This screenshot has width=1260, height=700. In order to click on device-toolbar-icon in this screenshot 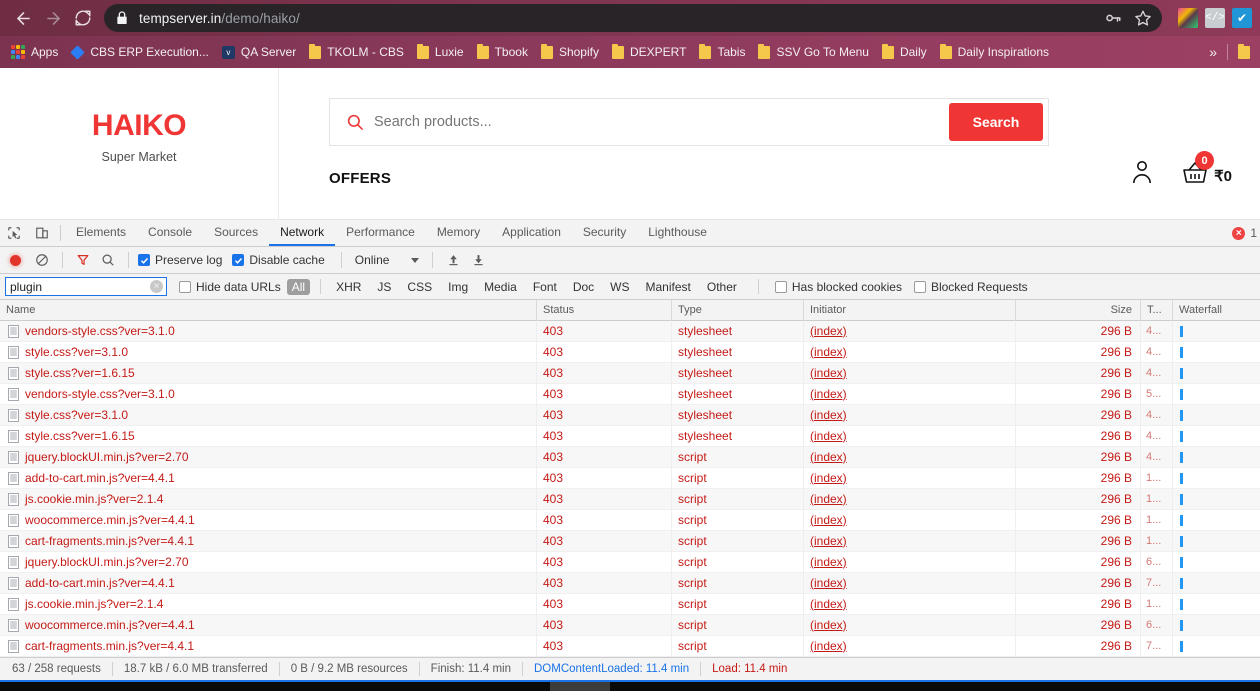, I will do `click(42, 233)`.